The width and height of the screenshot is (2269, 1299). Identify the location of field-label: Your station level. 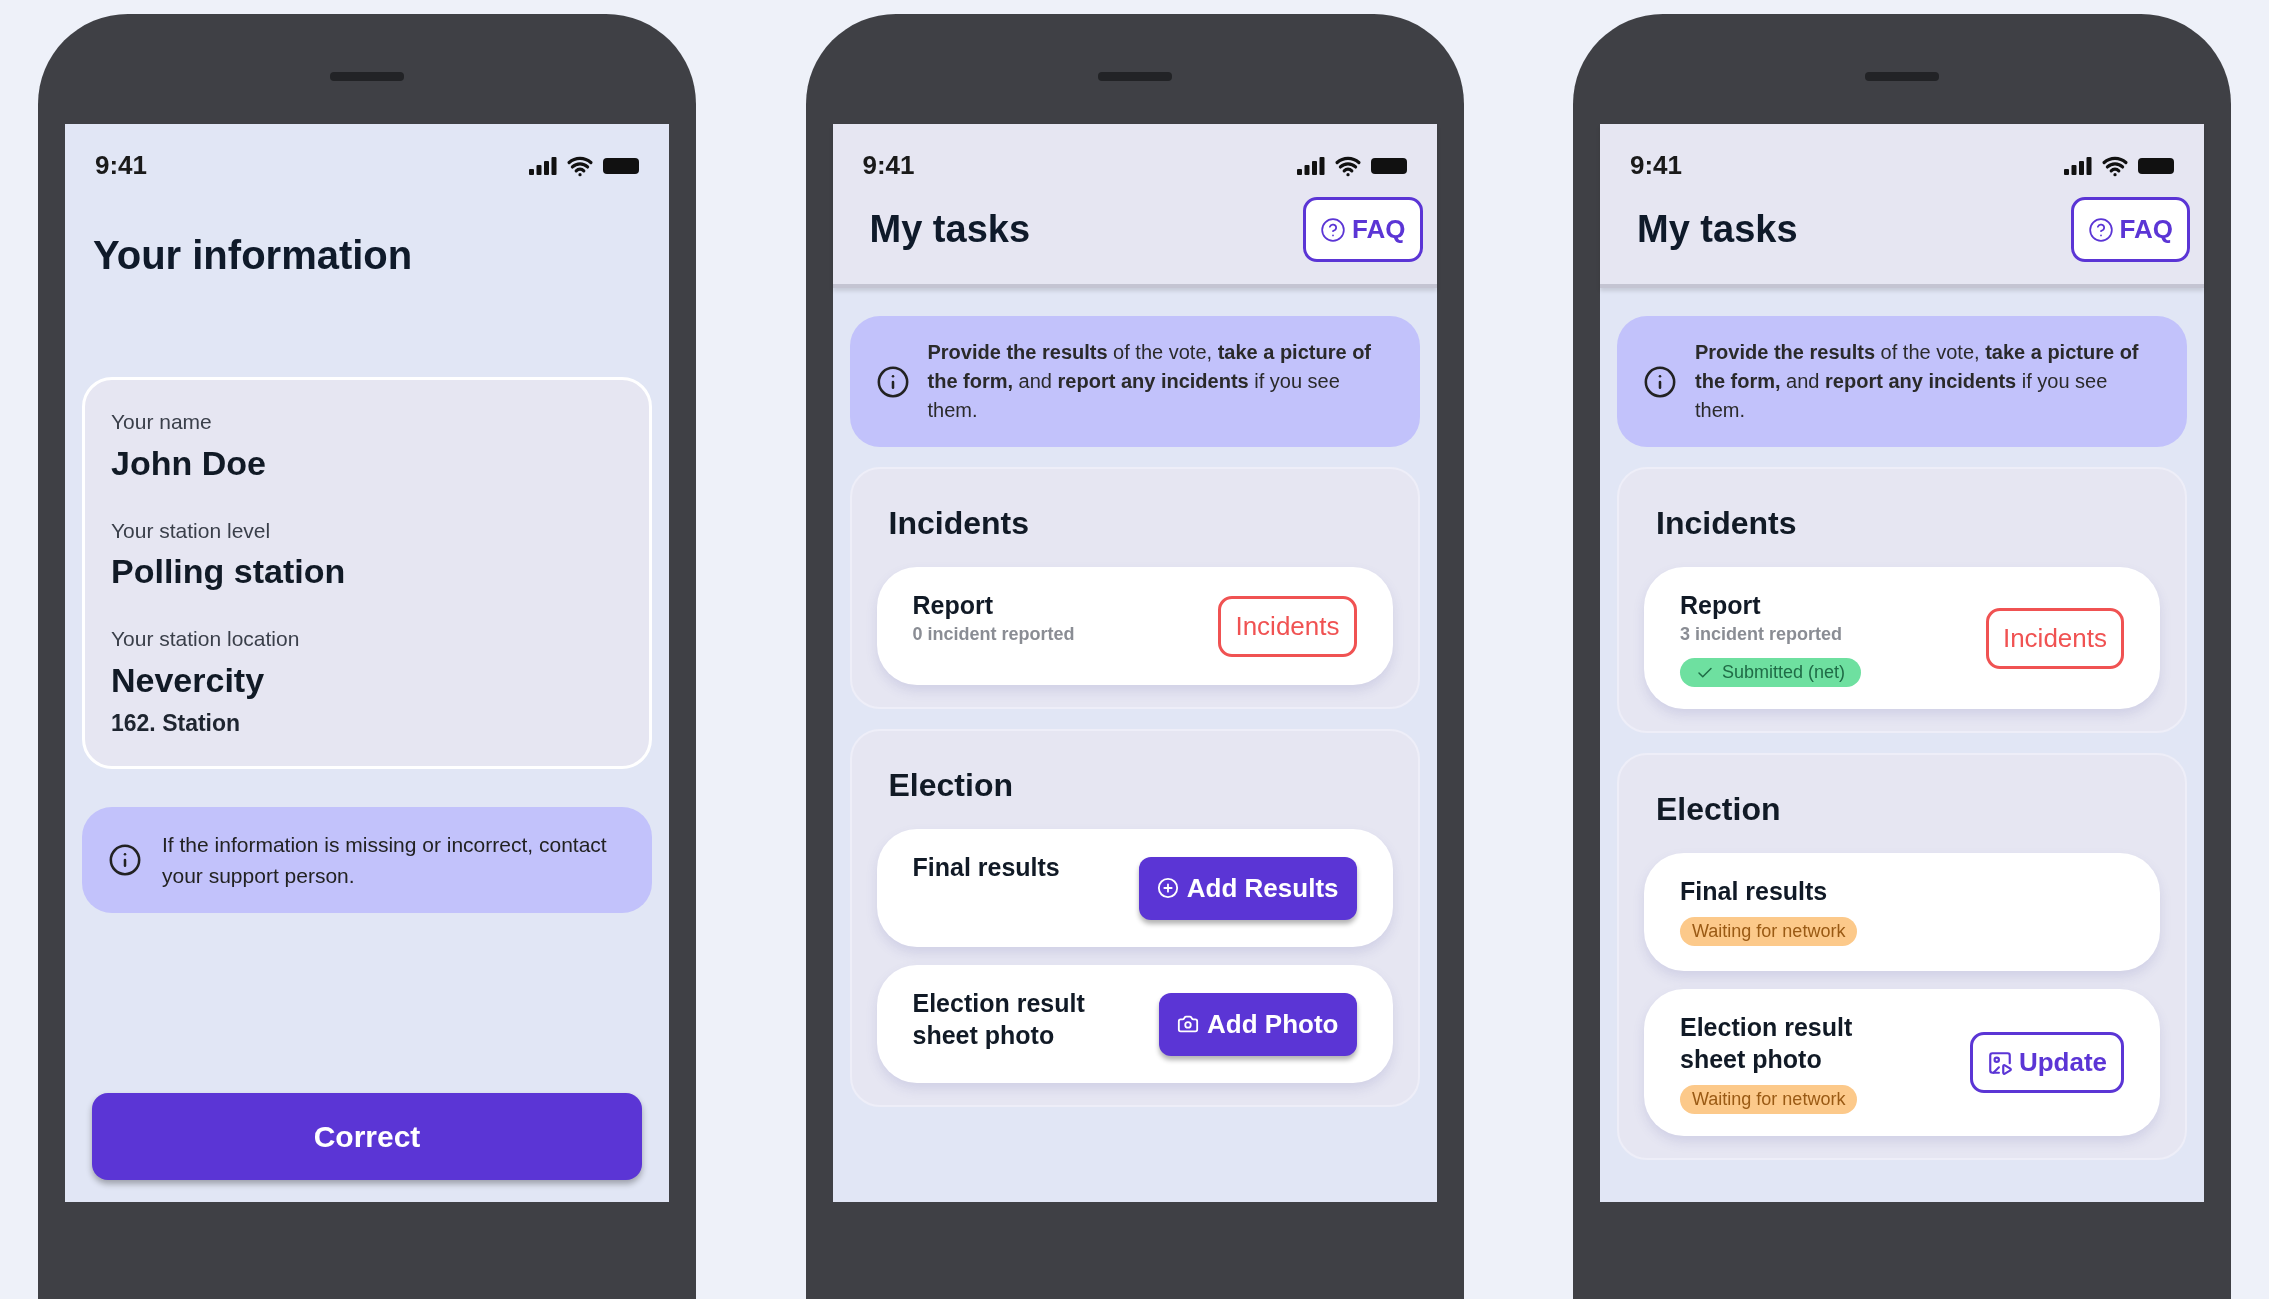
(191, 530).